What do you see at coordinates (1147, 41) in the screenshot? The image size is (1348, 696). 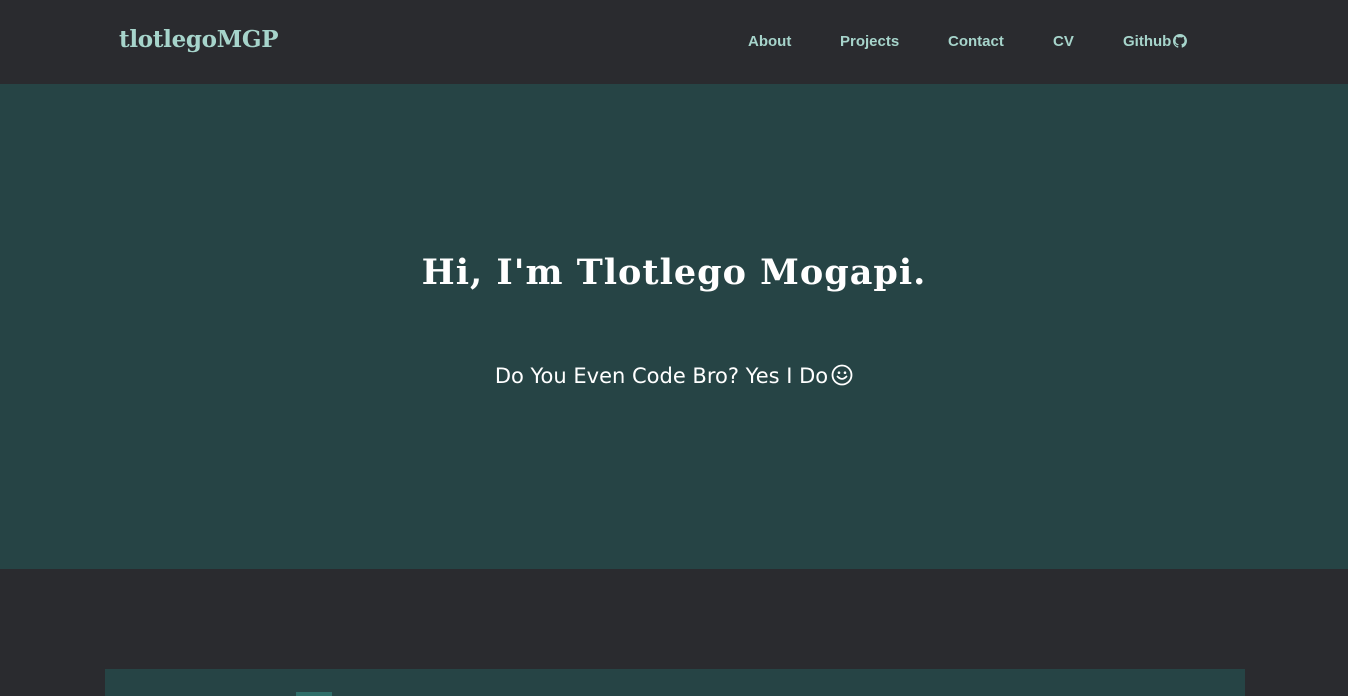 I see `nav-link-github-label: Github` at bounding box center [1147, 41].